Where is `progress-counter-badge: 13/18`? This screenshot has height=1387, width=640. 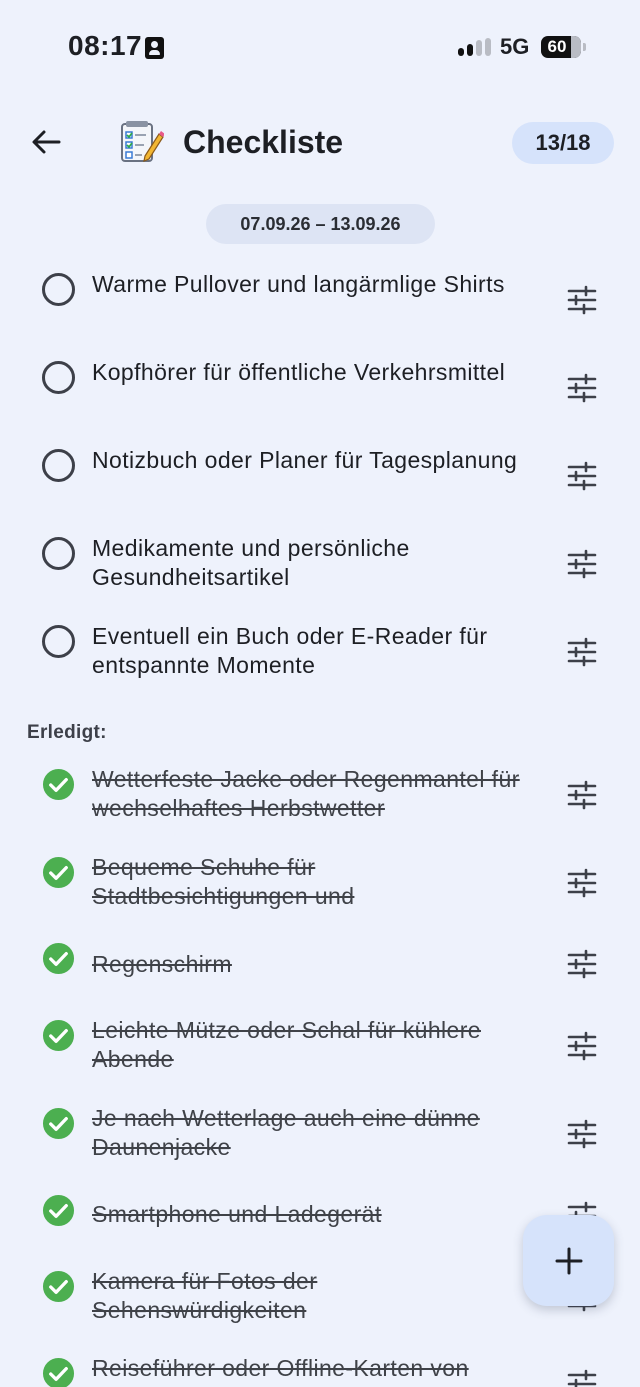
progress-counter-badge: 13/18 is located at coordinates (563, 143).